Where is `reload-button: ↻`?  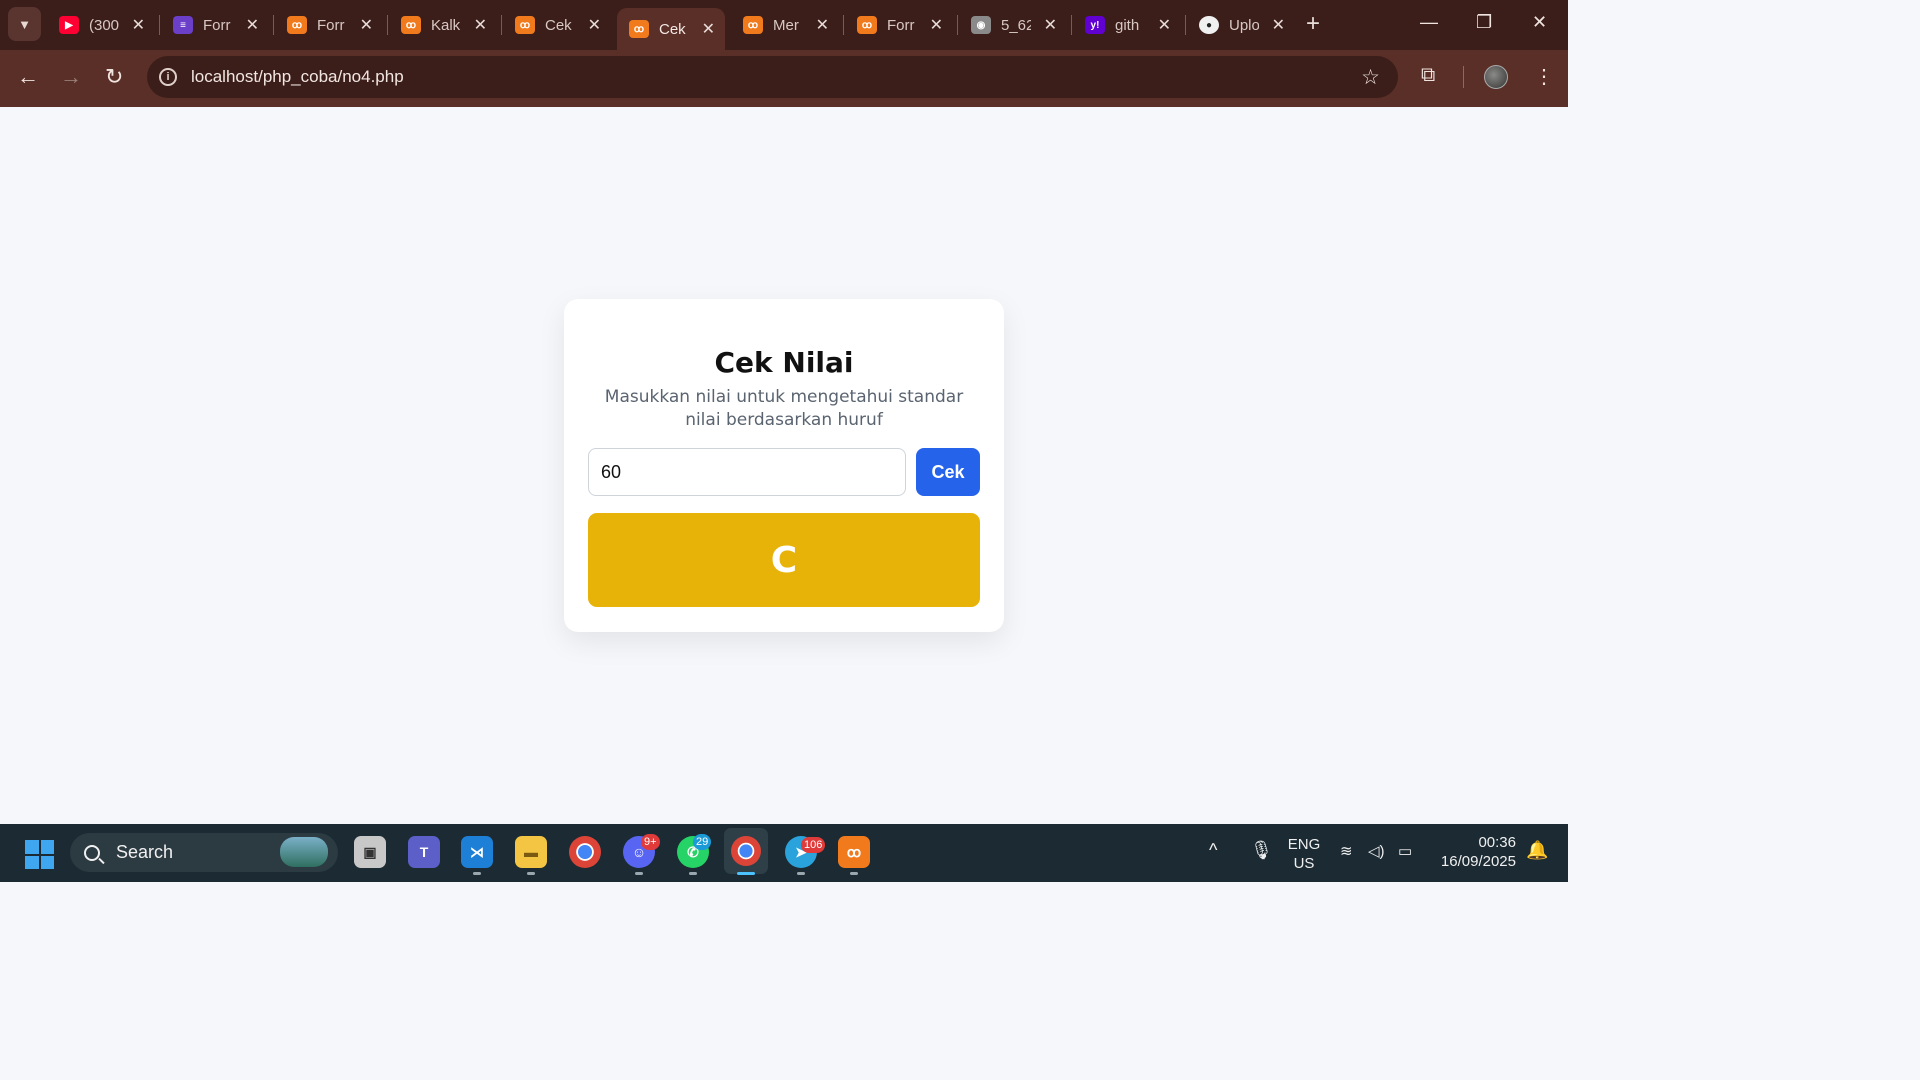
reload-button: ↻ is located at coordinates (114, 77).